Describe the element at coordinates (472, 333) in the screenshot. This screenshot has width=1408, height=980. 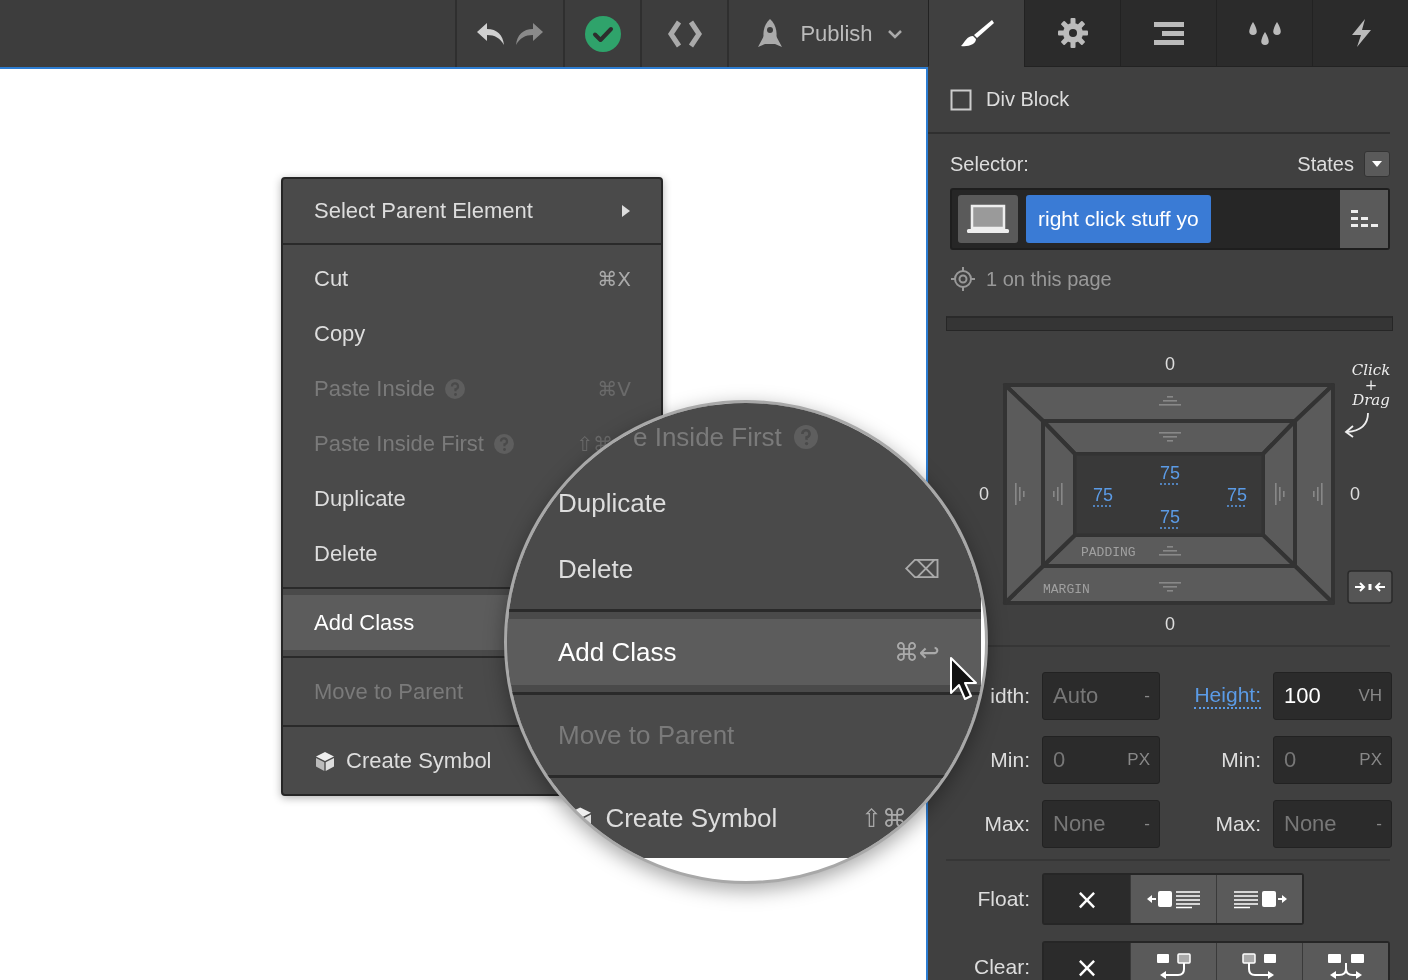
I see `menu-item: Copy` at that location.